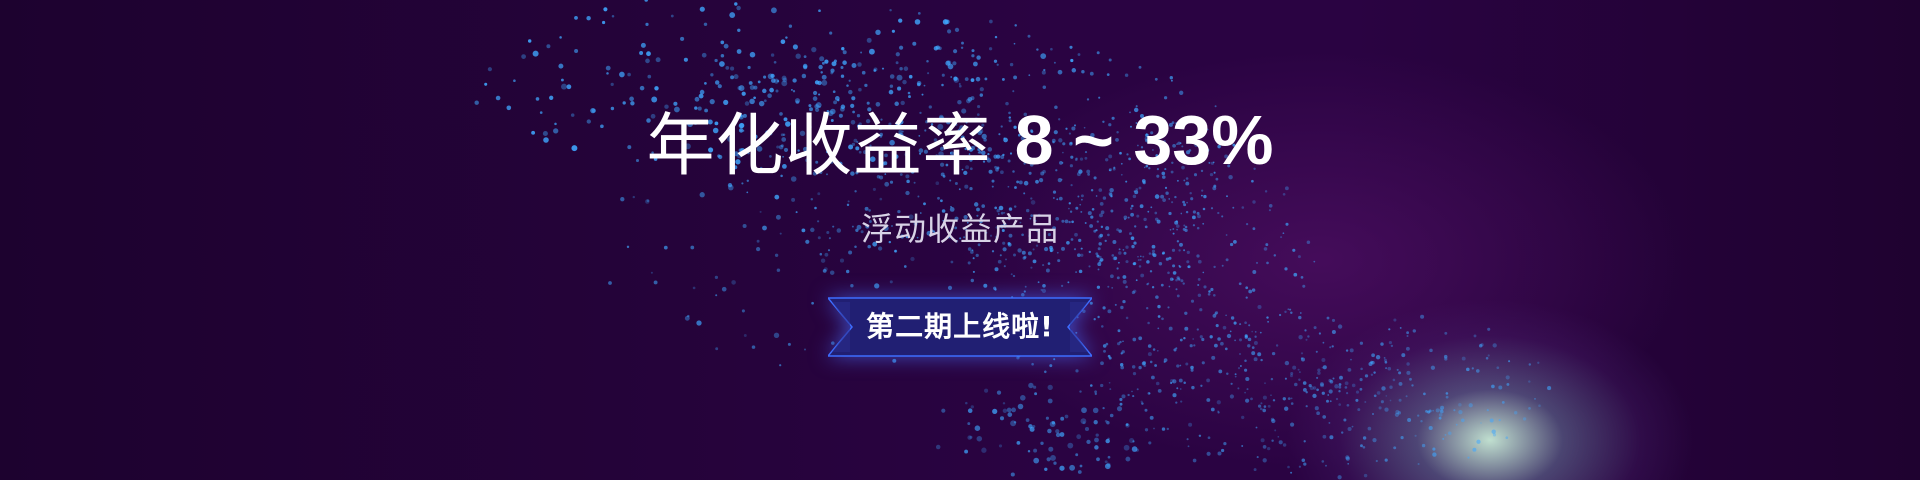 The width and height of the screenshot is (1920, 480). I want to click on headline-prefix: 年化收益率, so click(819, 146).